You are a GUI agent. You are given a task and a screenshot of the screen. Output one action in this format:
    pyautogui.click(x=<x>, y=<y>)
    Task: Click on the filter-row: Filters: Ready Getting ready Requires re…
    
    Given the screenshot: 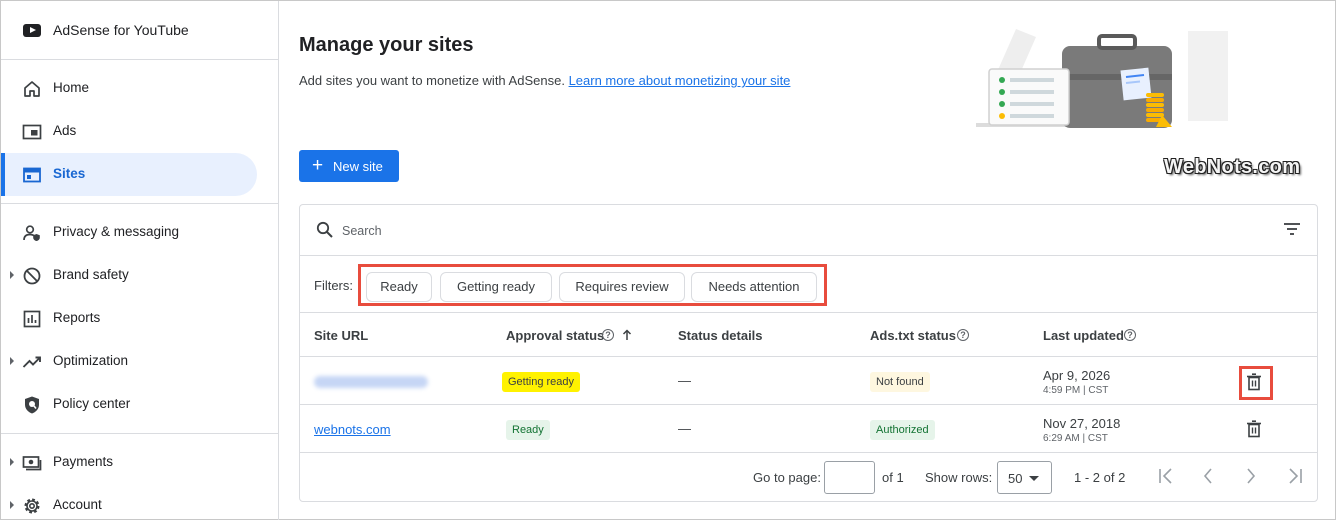 What is the action you would take?
    pyautogui.click(x=808, y=284)
    